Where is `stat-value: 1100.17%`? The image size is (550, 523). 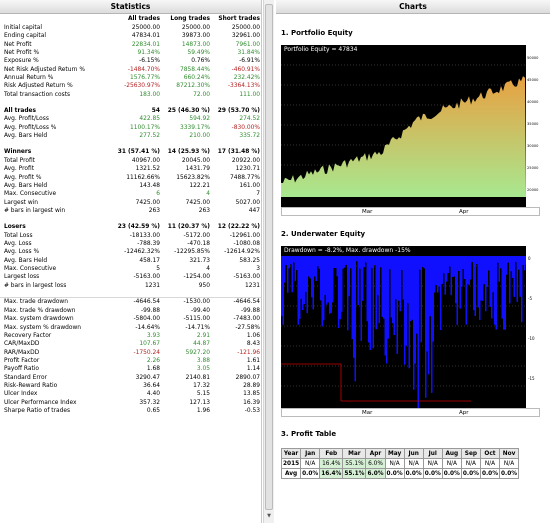 stat-value: 1100.17% is located at coordinates (145, 127).